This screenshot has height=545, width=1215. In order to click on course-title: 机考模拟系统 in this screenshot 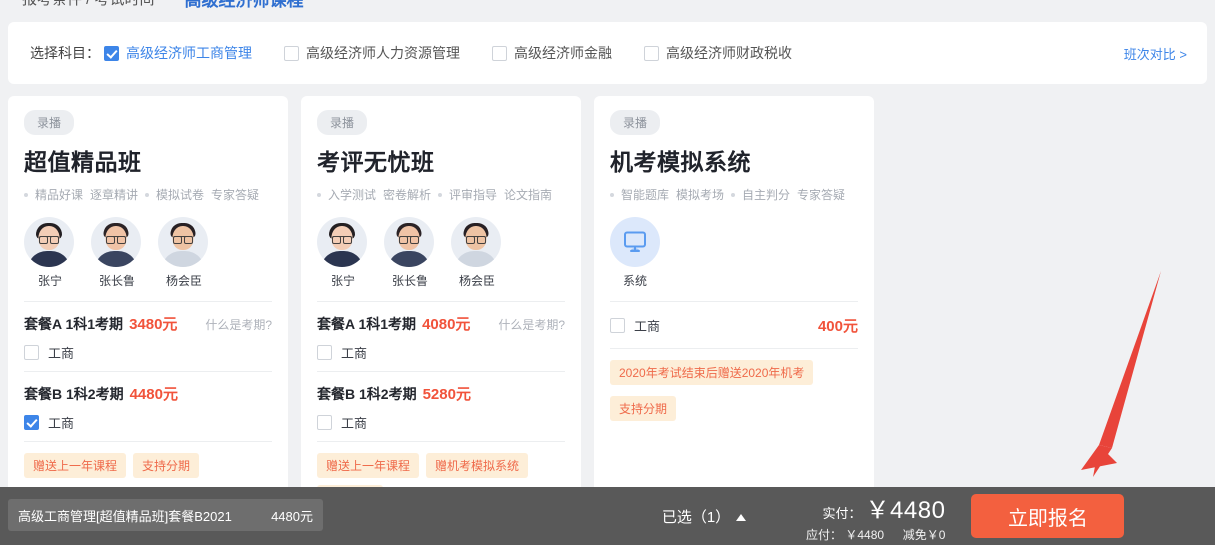, I will do `click(680, 162)`.